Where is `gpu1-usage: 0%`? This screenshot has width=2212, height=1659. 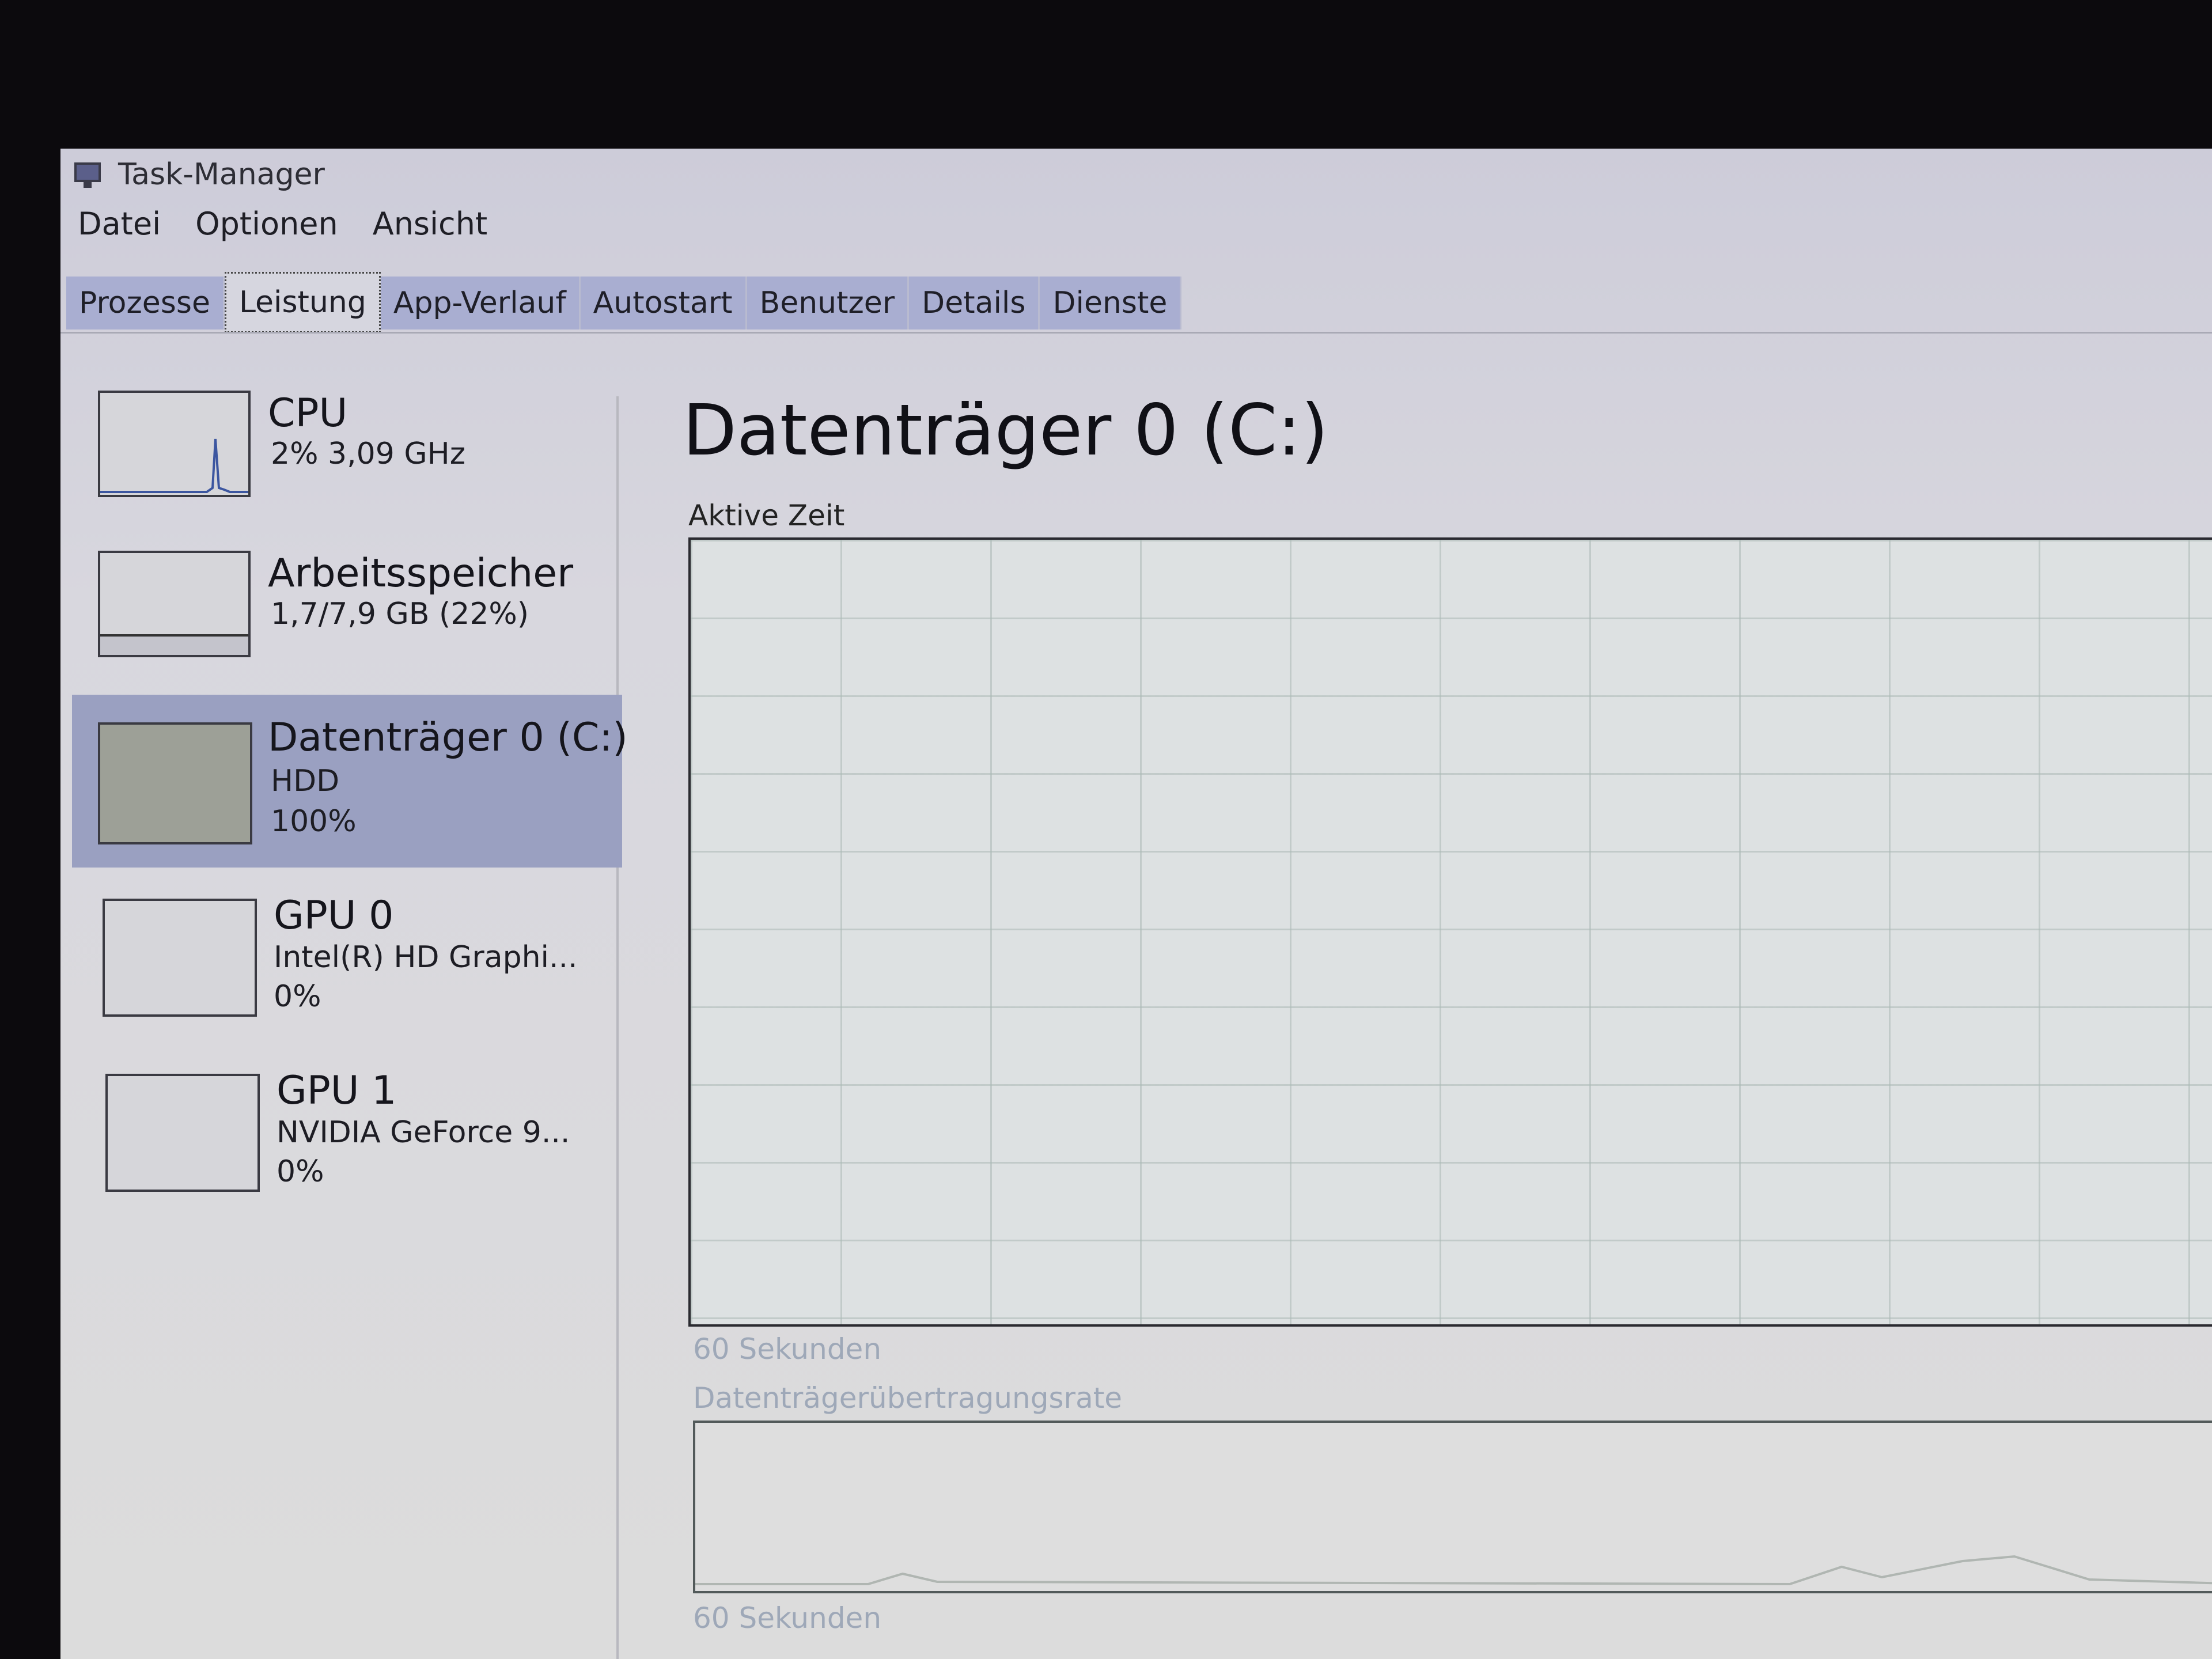 gpu1-usage: 0% is located at coordinates (300, 1171).